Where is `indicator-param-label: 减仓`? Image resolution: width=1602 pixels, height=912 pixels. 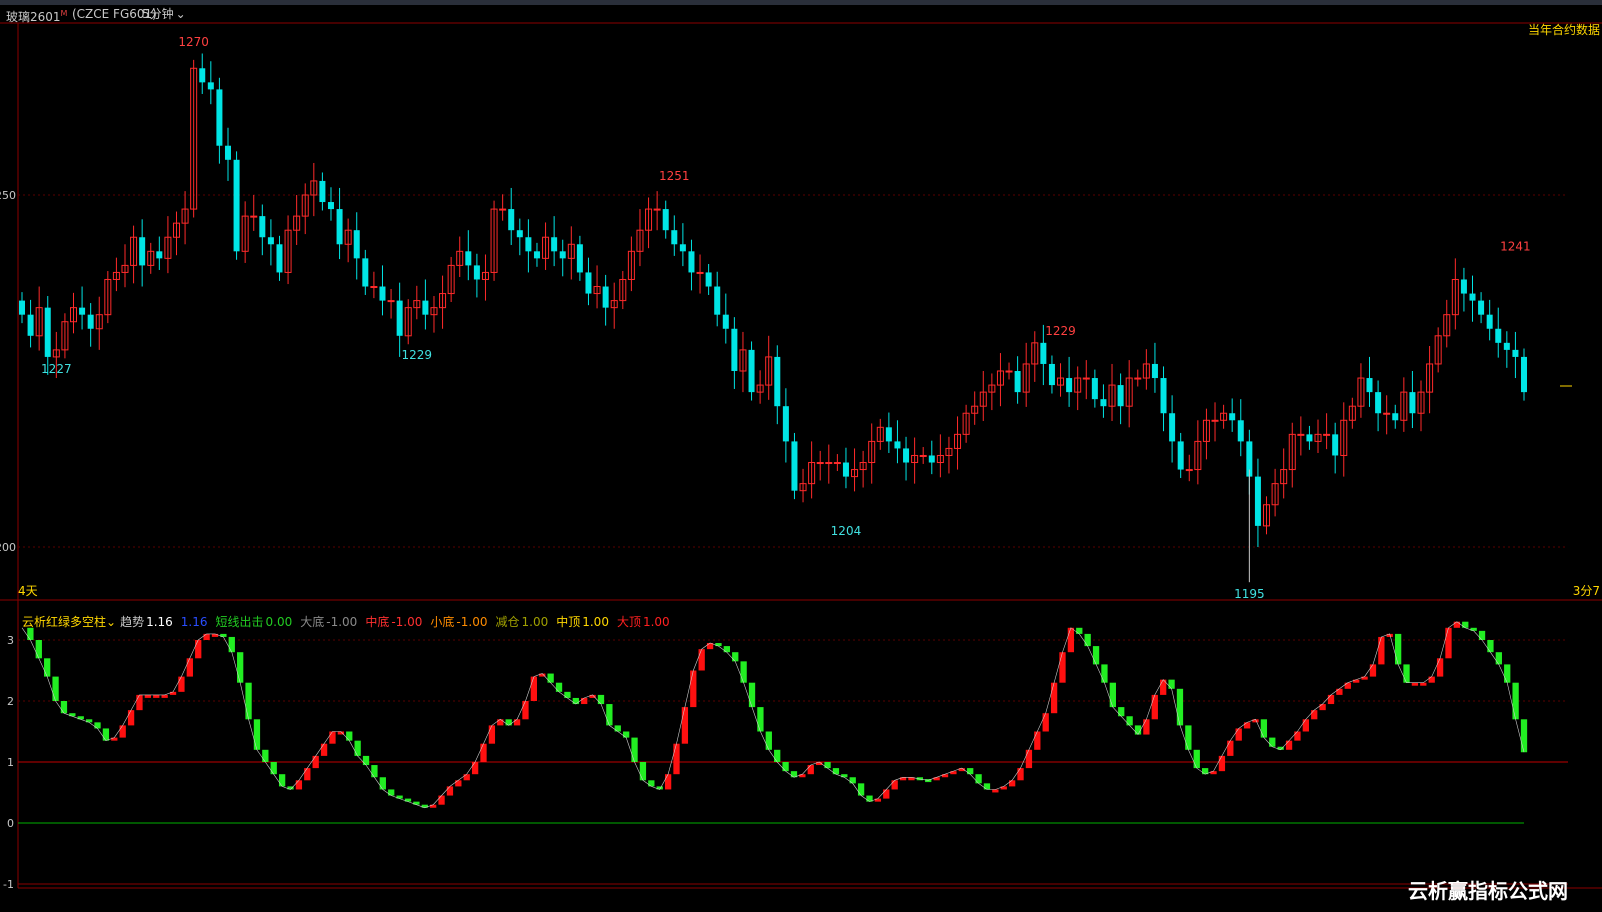
indicator-param-label: 减仓 is located at coordinates (507, 622).